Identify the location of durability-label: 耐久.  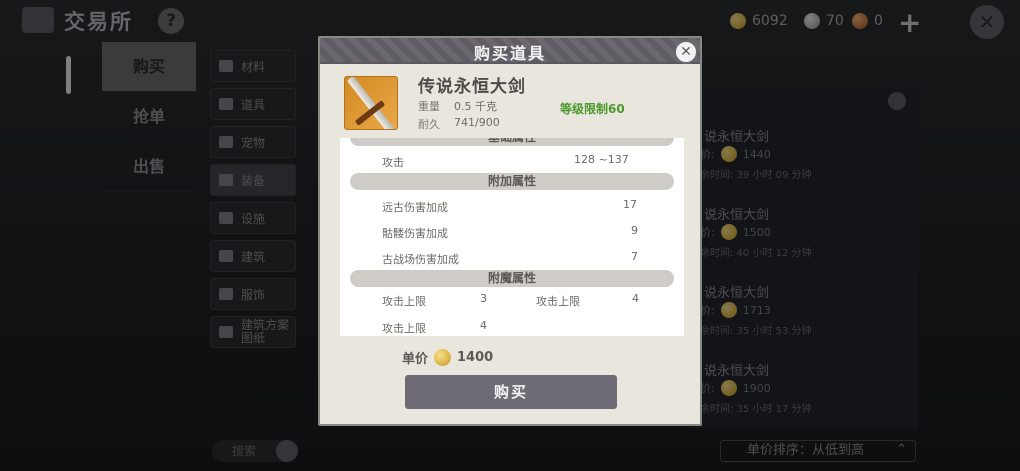
(429, 124).